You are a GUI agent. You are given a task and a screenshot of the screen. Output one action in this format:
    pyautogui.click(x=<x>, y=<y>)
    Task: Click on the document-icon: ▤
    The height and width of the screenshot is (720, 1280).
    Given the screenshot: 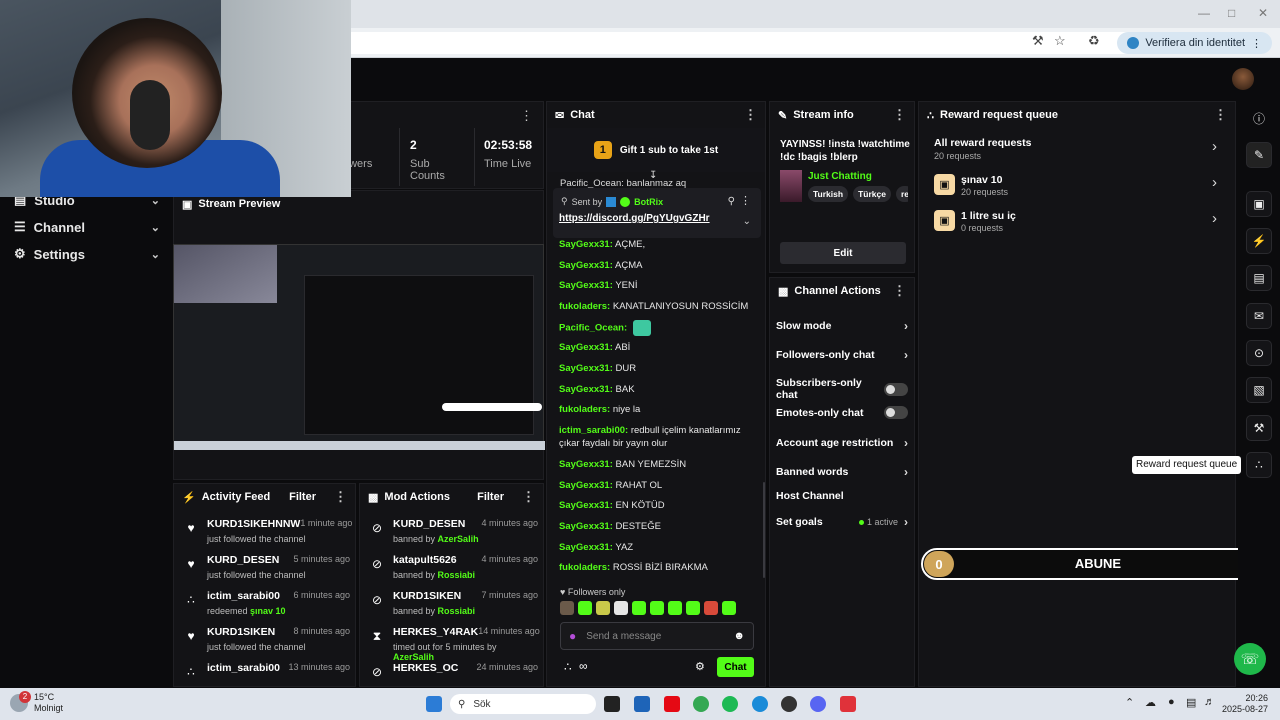 What is the action you would take?
    pyautogui.click(x=1259, y=278)
    